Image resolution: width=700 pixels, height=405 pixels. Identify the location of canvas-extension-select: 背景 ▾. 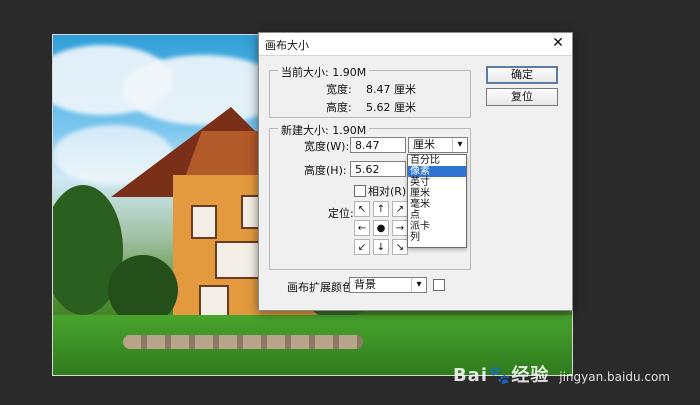
(388, 285).